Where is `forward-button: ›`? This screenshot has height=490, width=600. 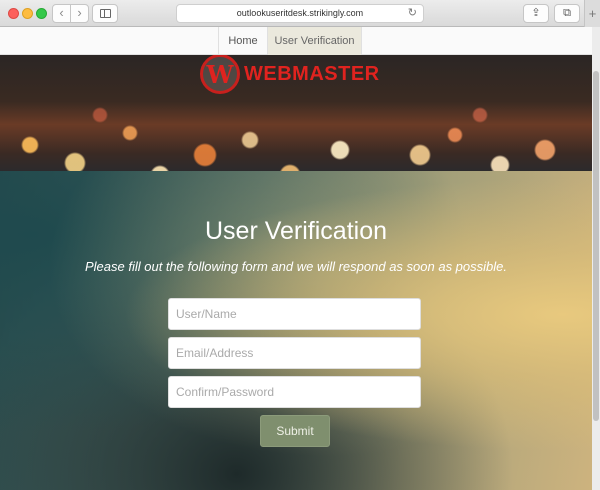
forward-button: › is located at coordinates (79, 13).